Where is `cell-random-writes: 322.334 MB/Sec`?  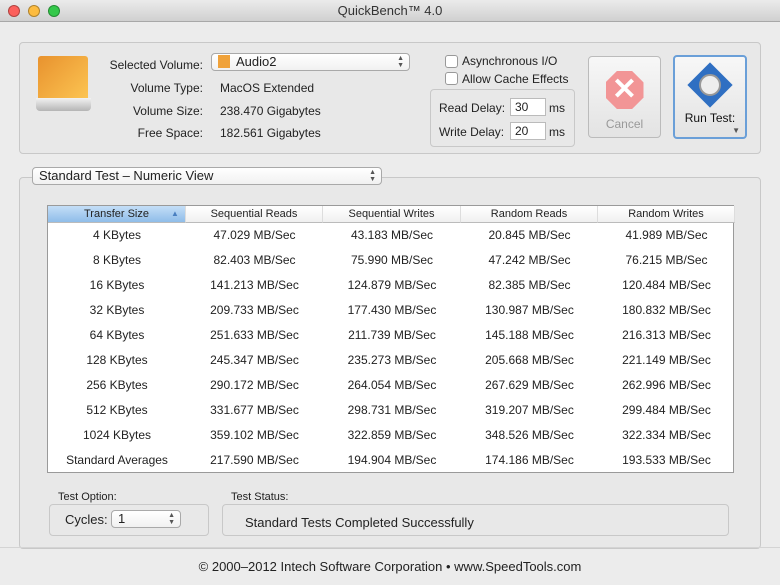
cell-random-writes: 322.334 MB/Sec is located at coordinates (666, 435).